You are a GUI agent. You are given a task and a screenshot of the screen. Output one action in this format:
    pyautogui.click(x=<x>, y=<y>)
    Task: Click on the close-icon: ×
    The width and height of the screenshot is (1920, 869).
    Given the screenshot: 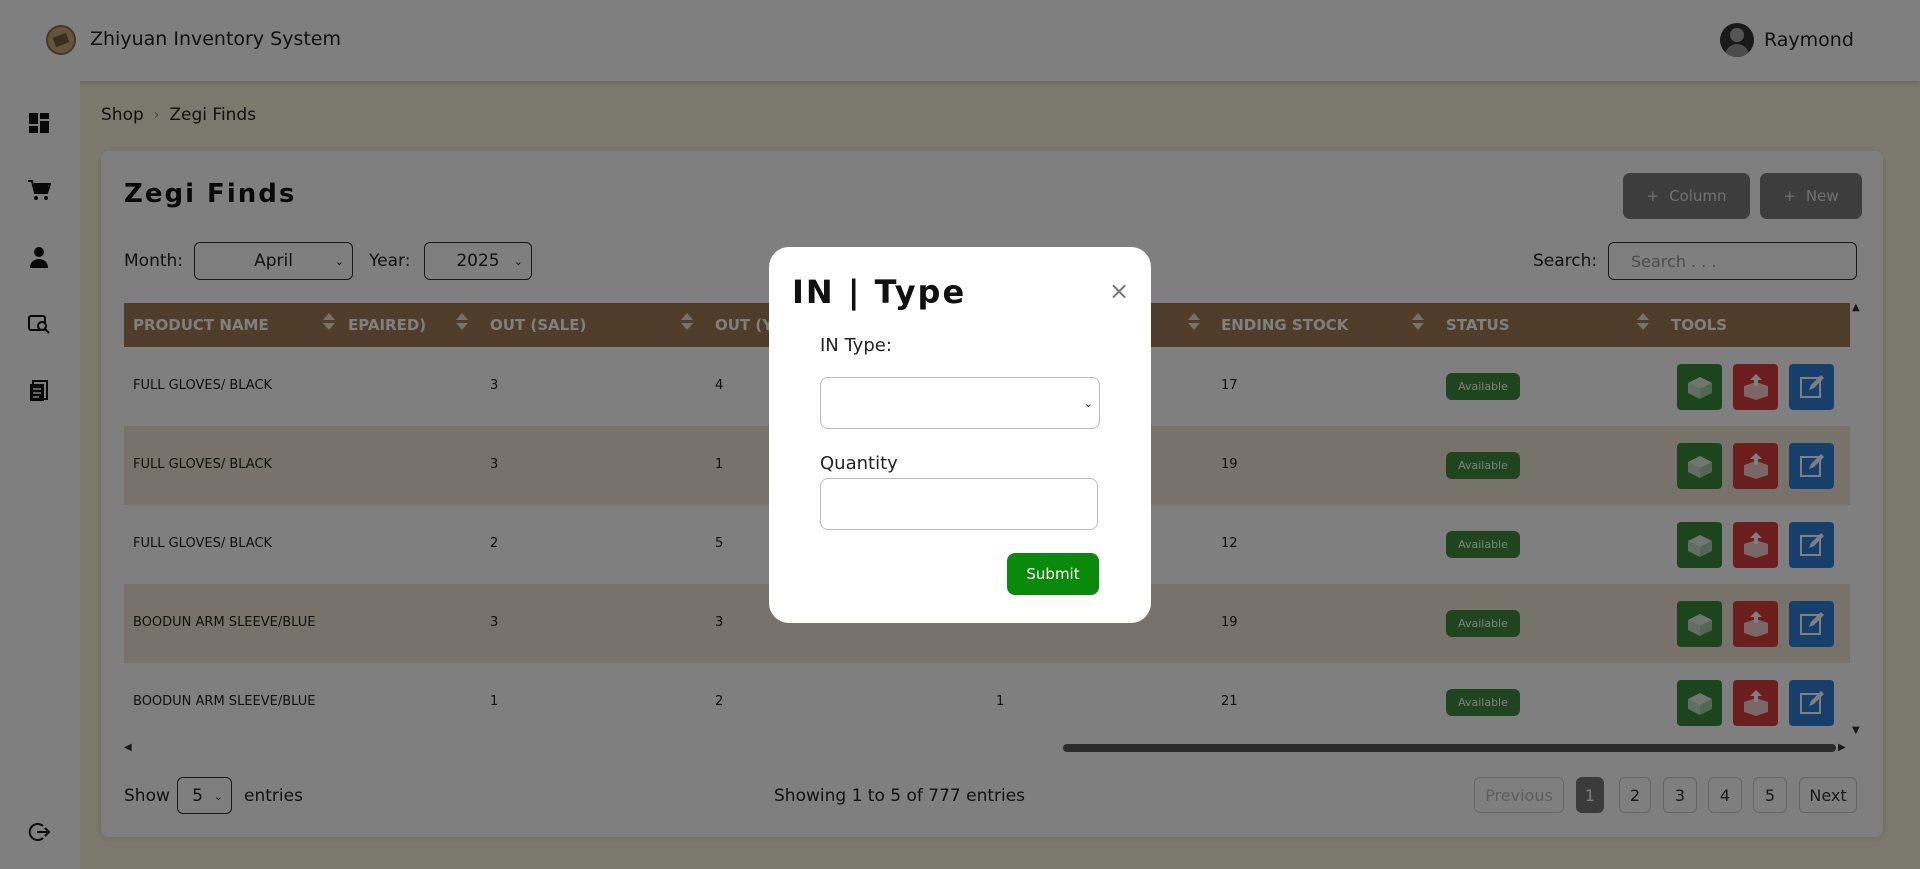 What is the action you would take?
    pyautogui.click(x=1119, y=291)
    